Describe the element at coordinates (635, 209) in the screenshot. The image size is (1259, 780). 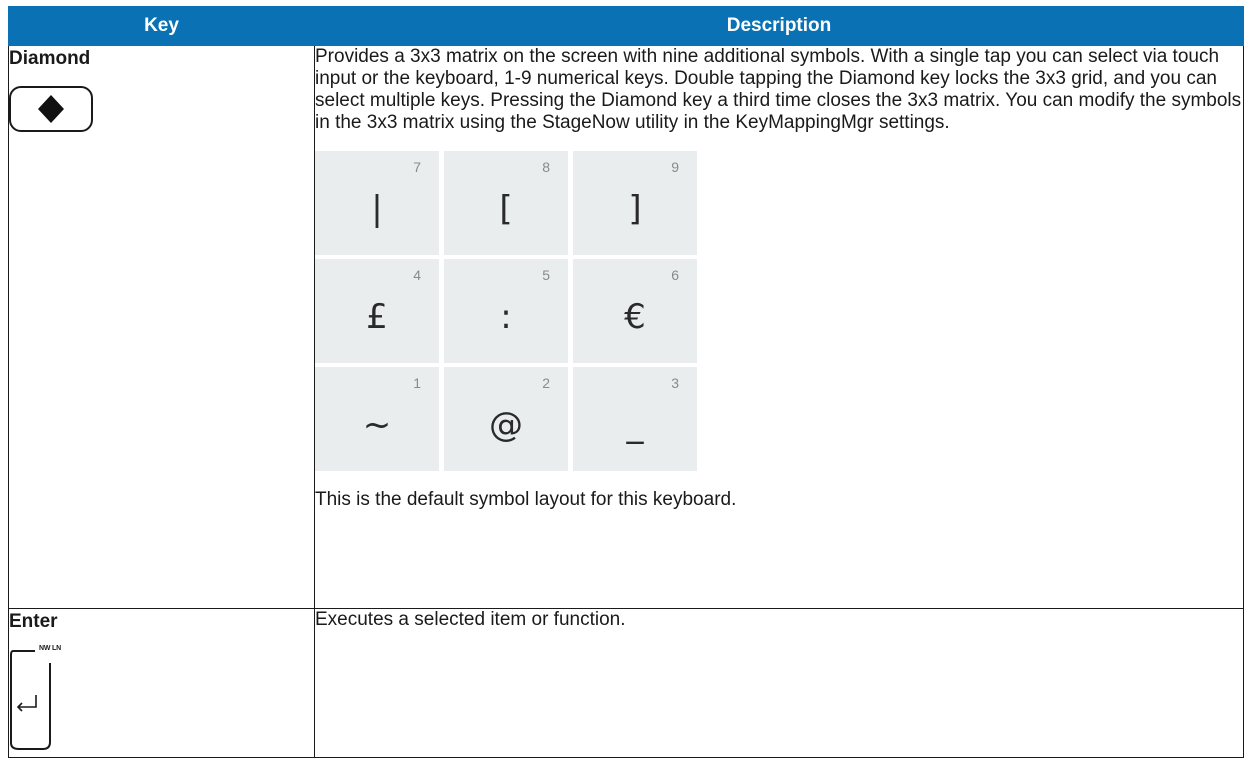
I see `matrix-symbol: ]` at that location.